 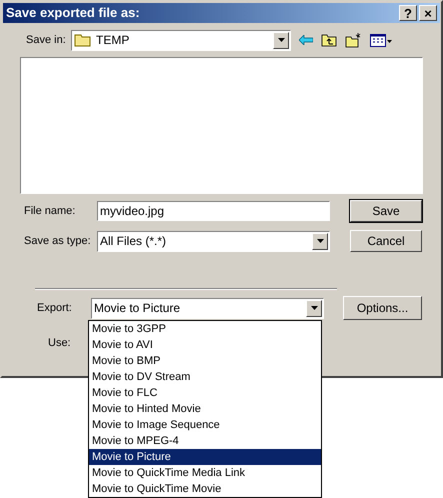 What do you see at coordinates (55, 308) in the screenshot?
I see `export-label: Export:` at bounding box center [55, 308].